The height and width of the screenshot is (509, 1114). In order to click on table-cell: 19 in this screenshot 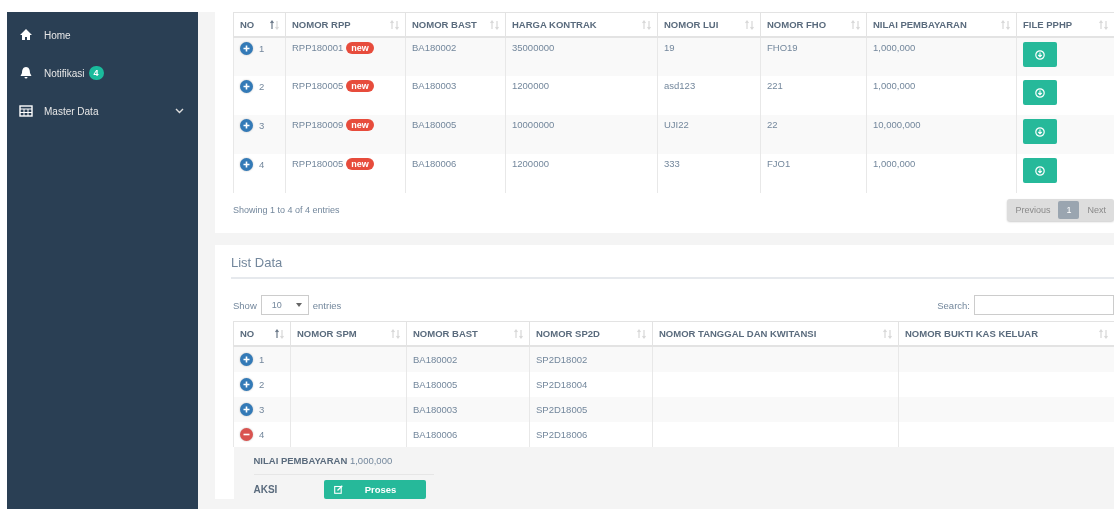, I will do `click(669, 47)`.